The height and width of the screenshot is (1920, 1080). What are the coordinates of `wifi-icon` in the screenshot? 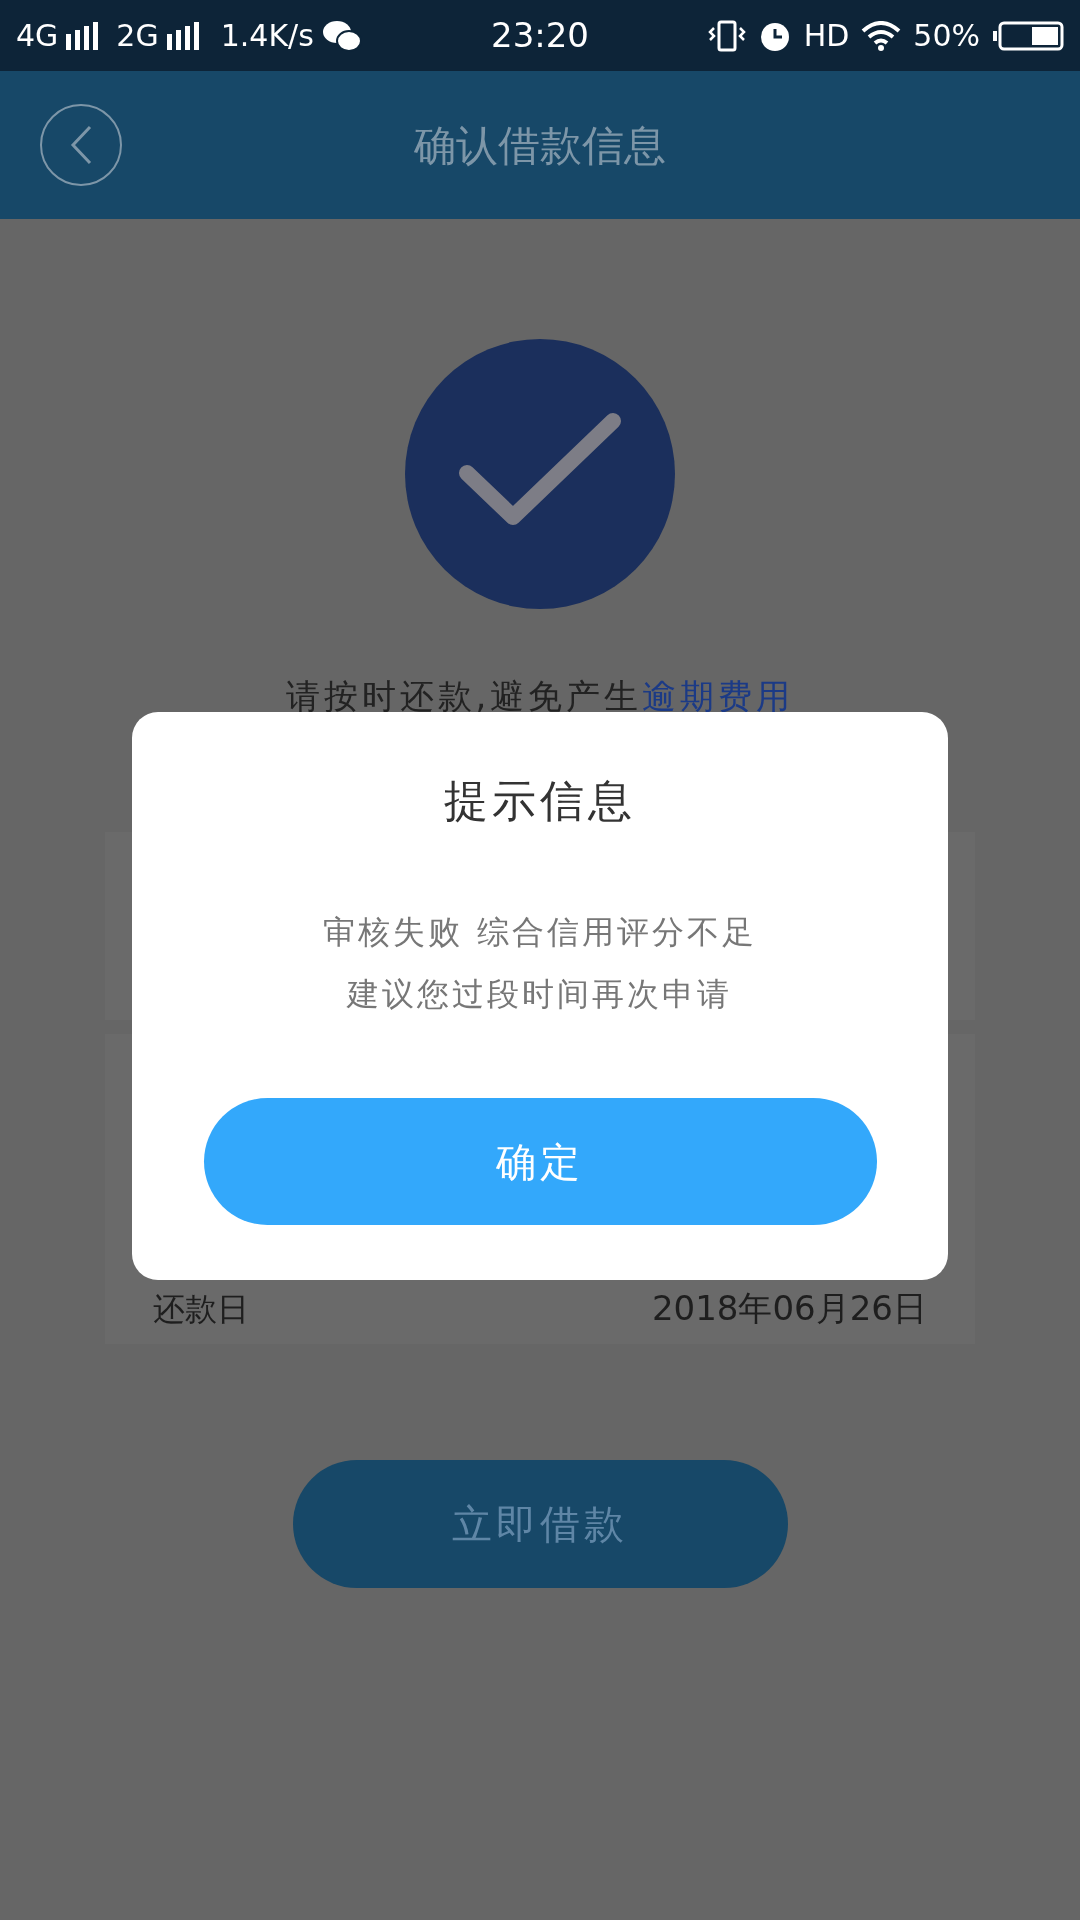 It's located at (881, 35).